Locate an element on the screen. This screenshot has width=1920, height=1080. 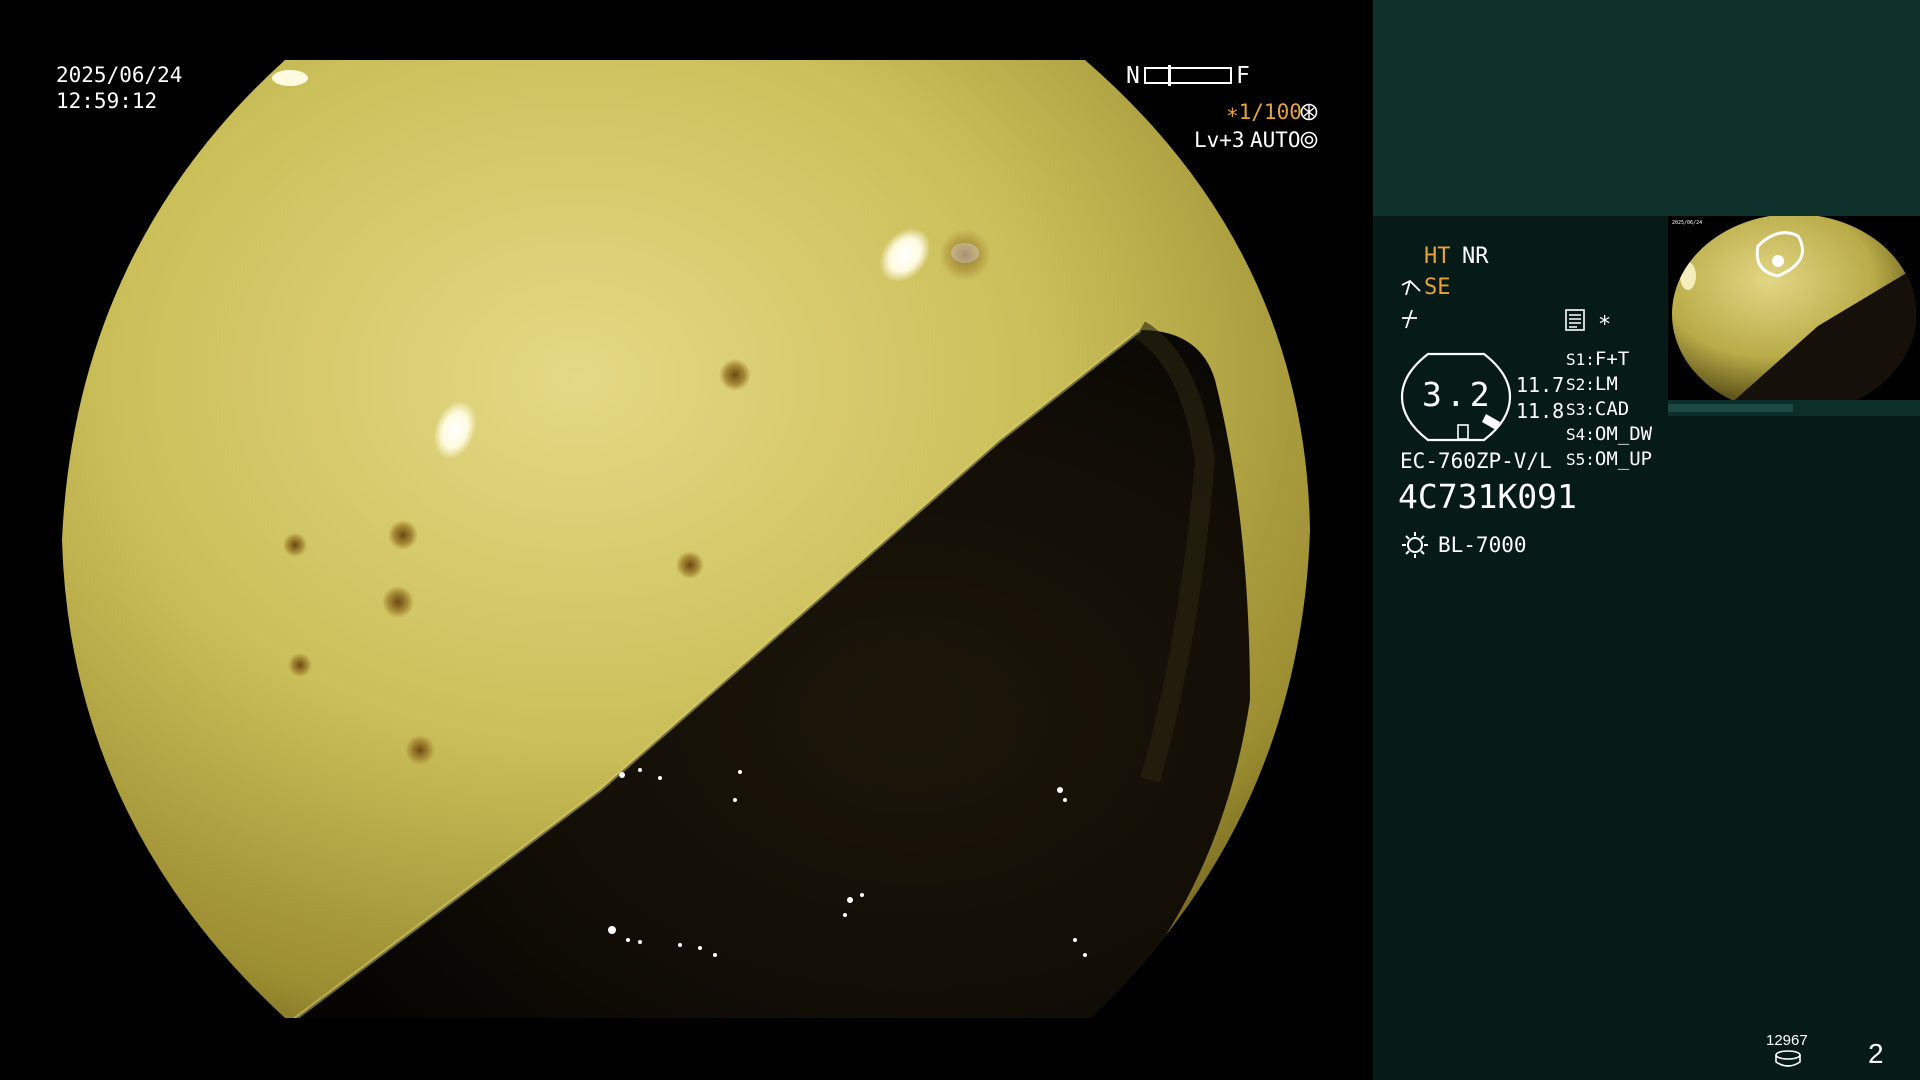
scope-model-label: EC-760ZP-V/L is located at coordinates (1476, 461).